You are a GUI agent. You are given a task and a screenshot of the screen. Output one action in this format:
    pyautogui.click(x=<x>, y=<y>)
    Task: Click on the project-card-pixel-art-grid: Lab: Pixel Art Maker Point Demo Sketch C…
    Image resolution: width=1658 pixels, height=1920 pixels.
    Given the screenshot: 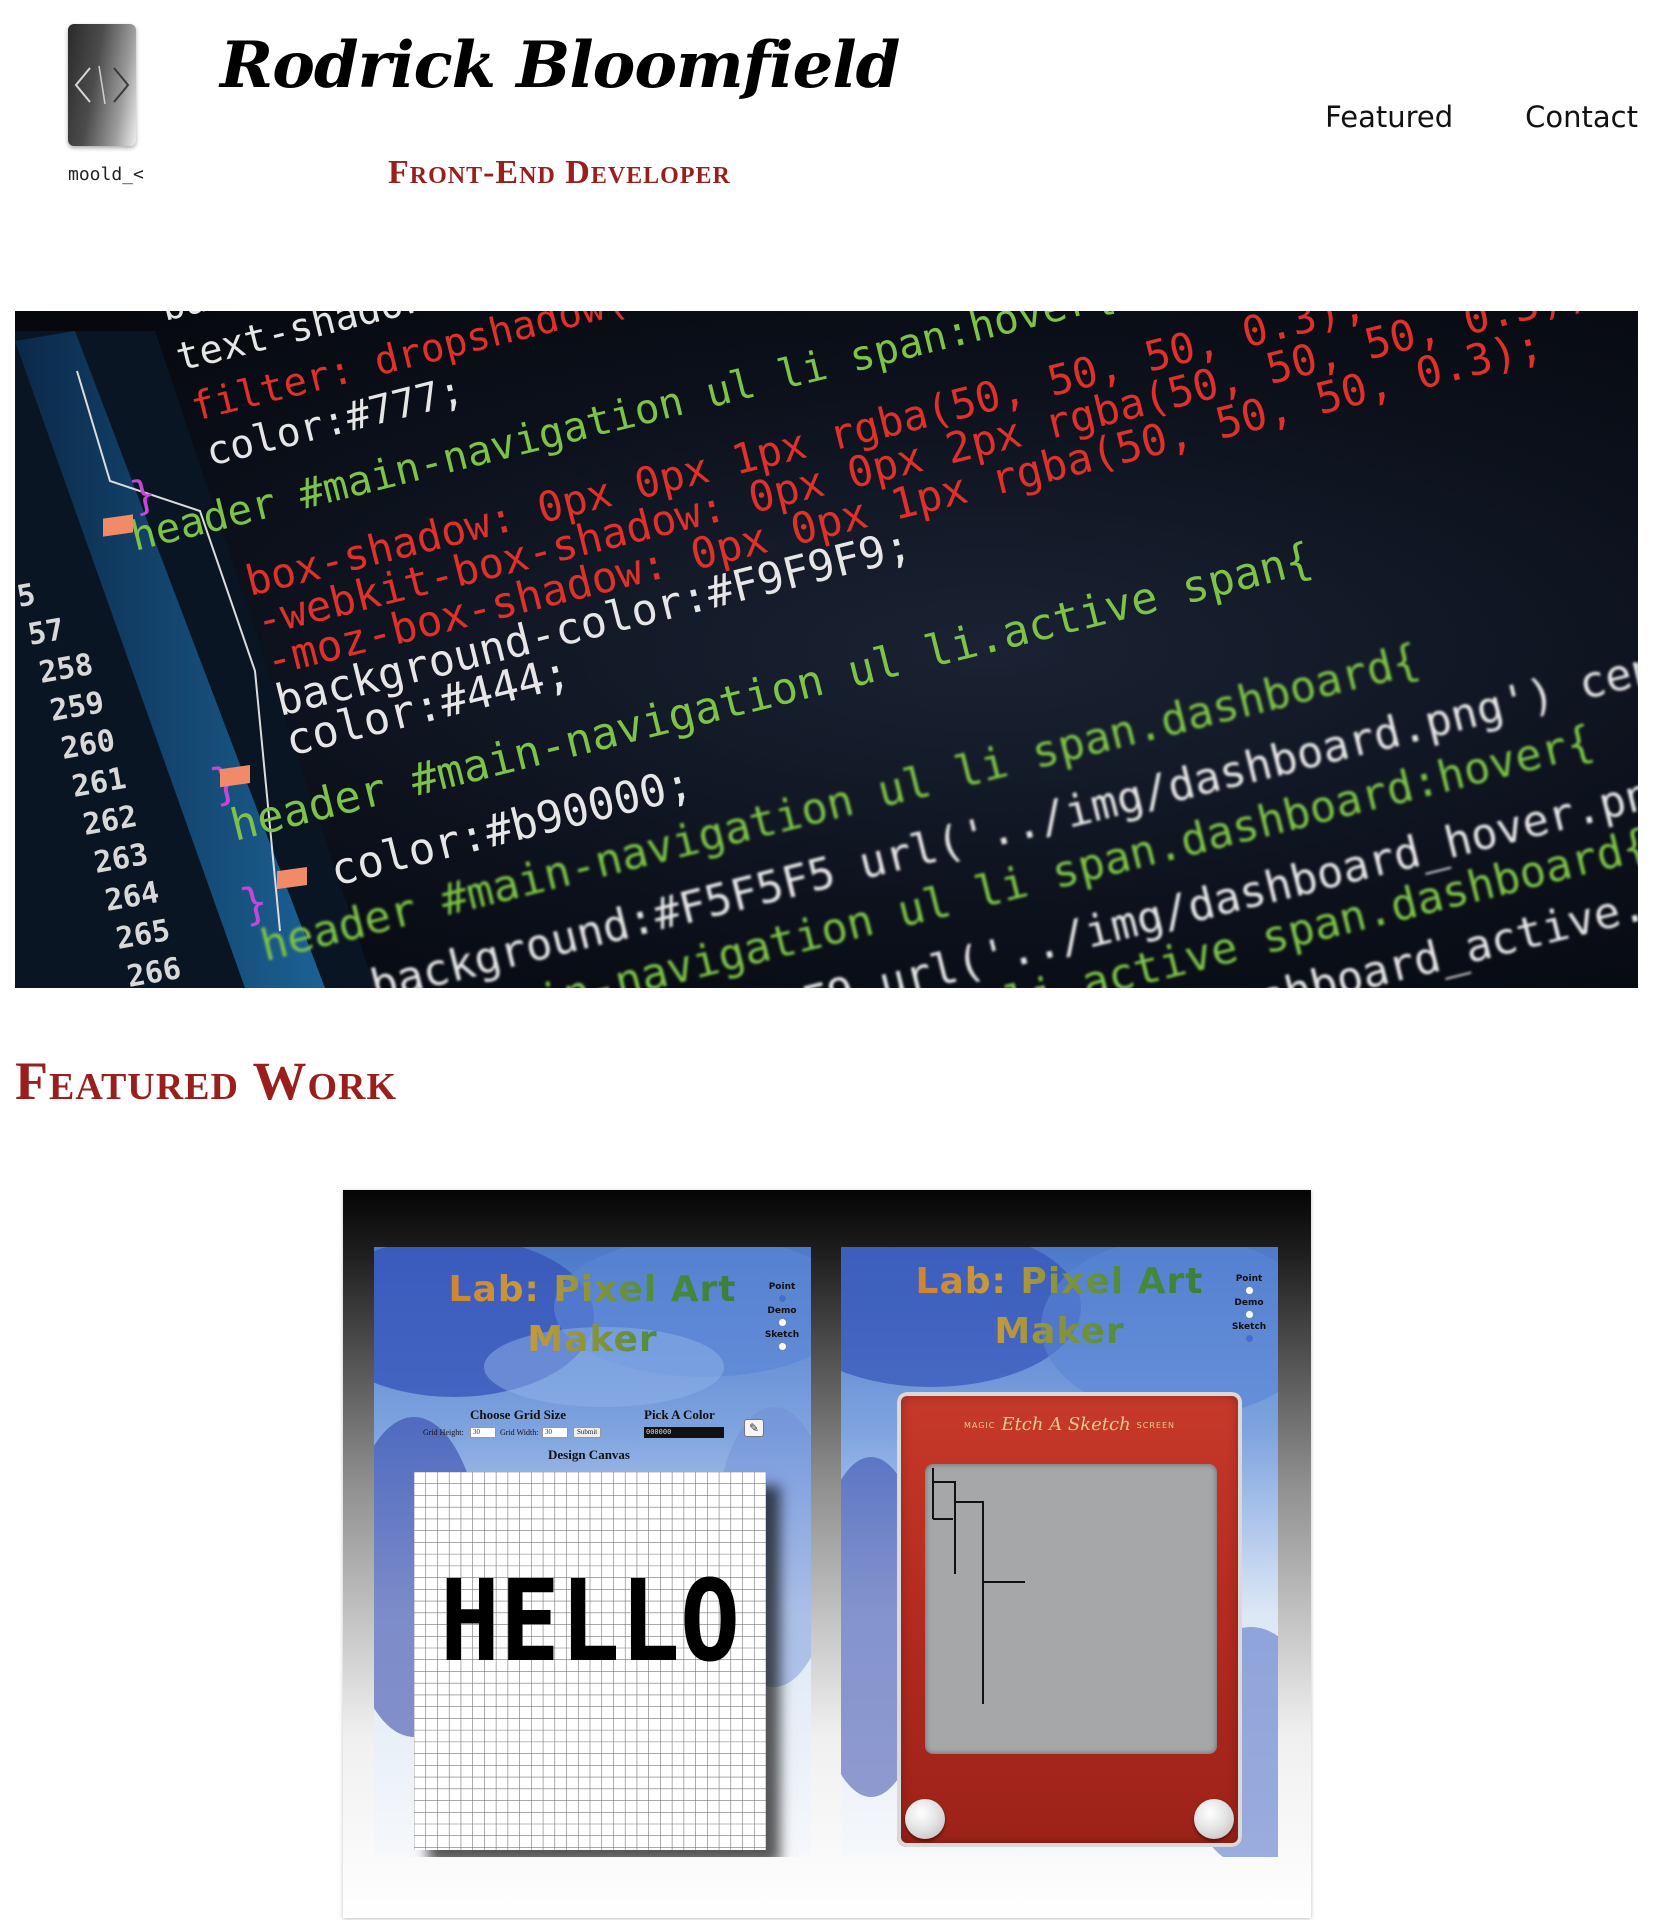 What is the action you would take?
    pyautogui.click(x=592, y=1552)
    